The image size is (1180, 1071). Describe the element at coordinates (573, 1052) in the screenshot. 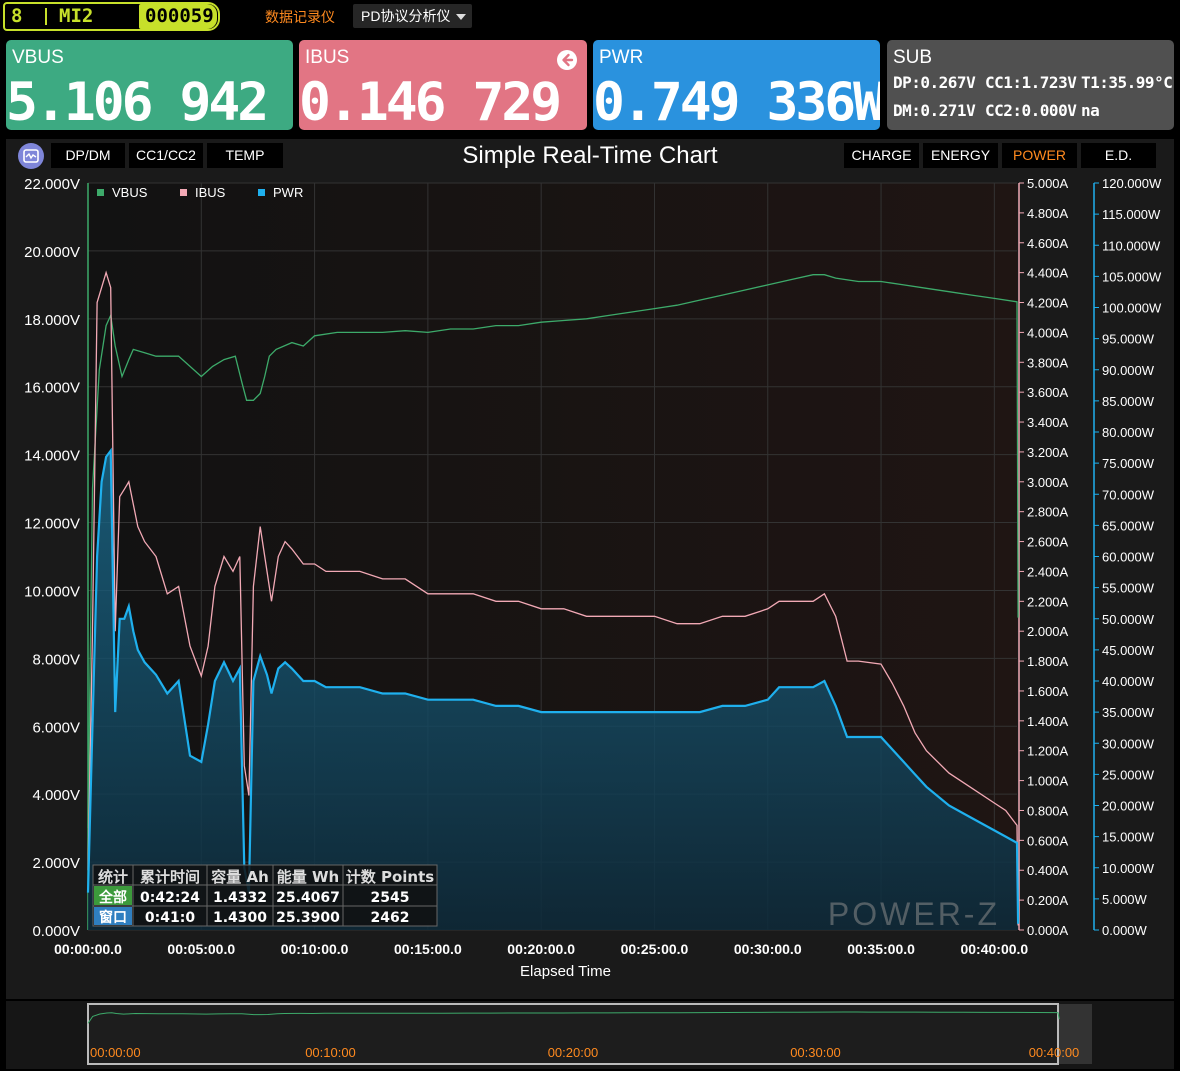

I see `navigator-tick-label: 00:20:00` at that location.